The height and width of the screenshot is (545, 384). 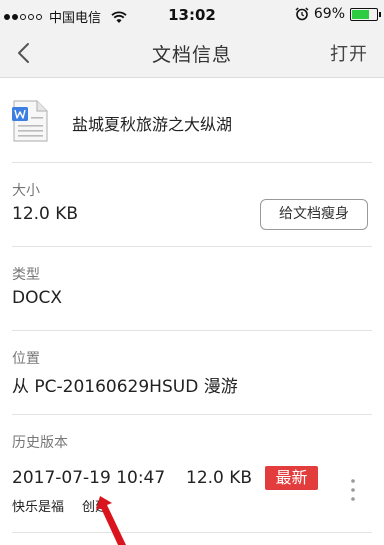 I want to click on version-datetime: 2017-07-19 10:47, so click(x=89, y=478).